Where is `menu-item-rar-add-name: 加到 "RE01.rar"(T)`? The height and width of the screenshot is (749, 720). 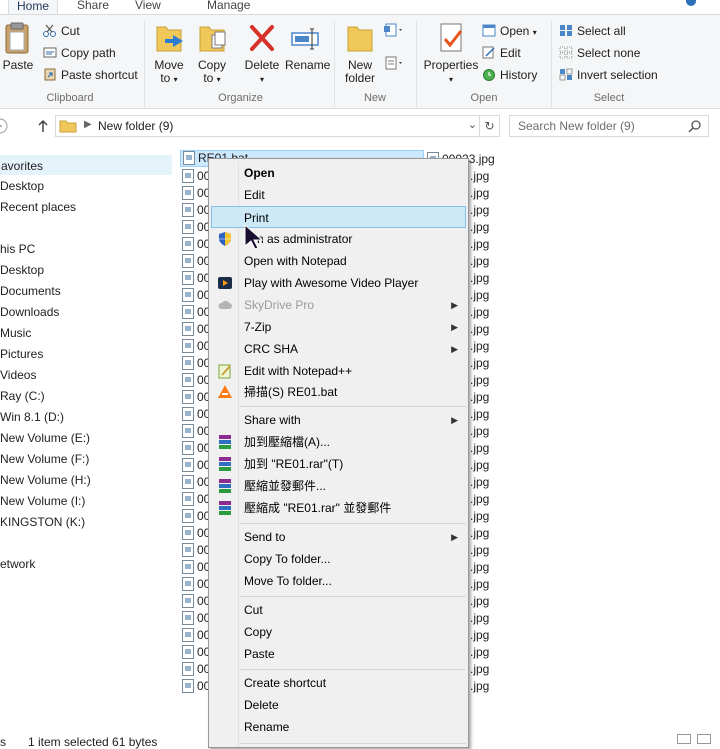 menu-item-rar-add-name: 加到 "RE01.rar"(T) is located at coordinates (338, 464).